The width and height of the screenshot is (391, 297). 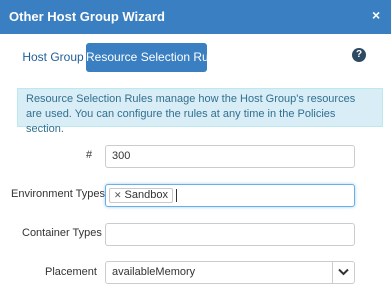 What do you see at coordinates (230, 272) in the screenshot?
I see `placement-select: availableMemory` at bounding box center [230, 272].